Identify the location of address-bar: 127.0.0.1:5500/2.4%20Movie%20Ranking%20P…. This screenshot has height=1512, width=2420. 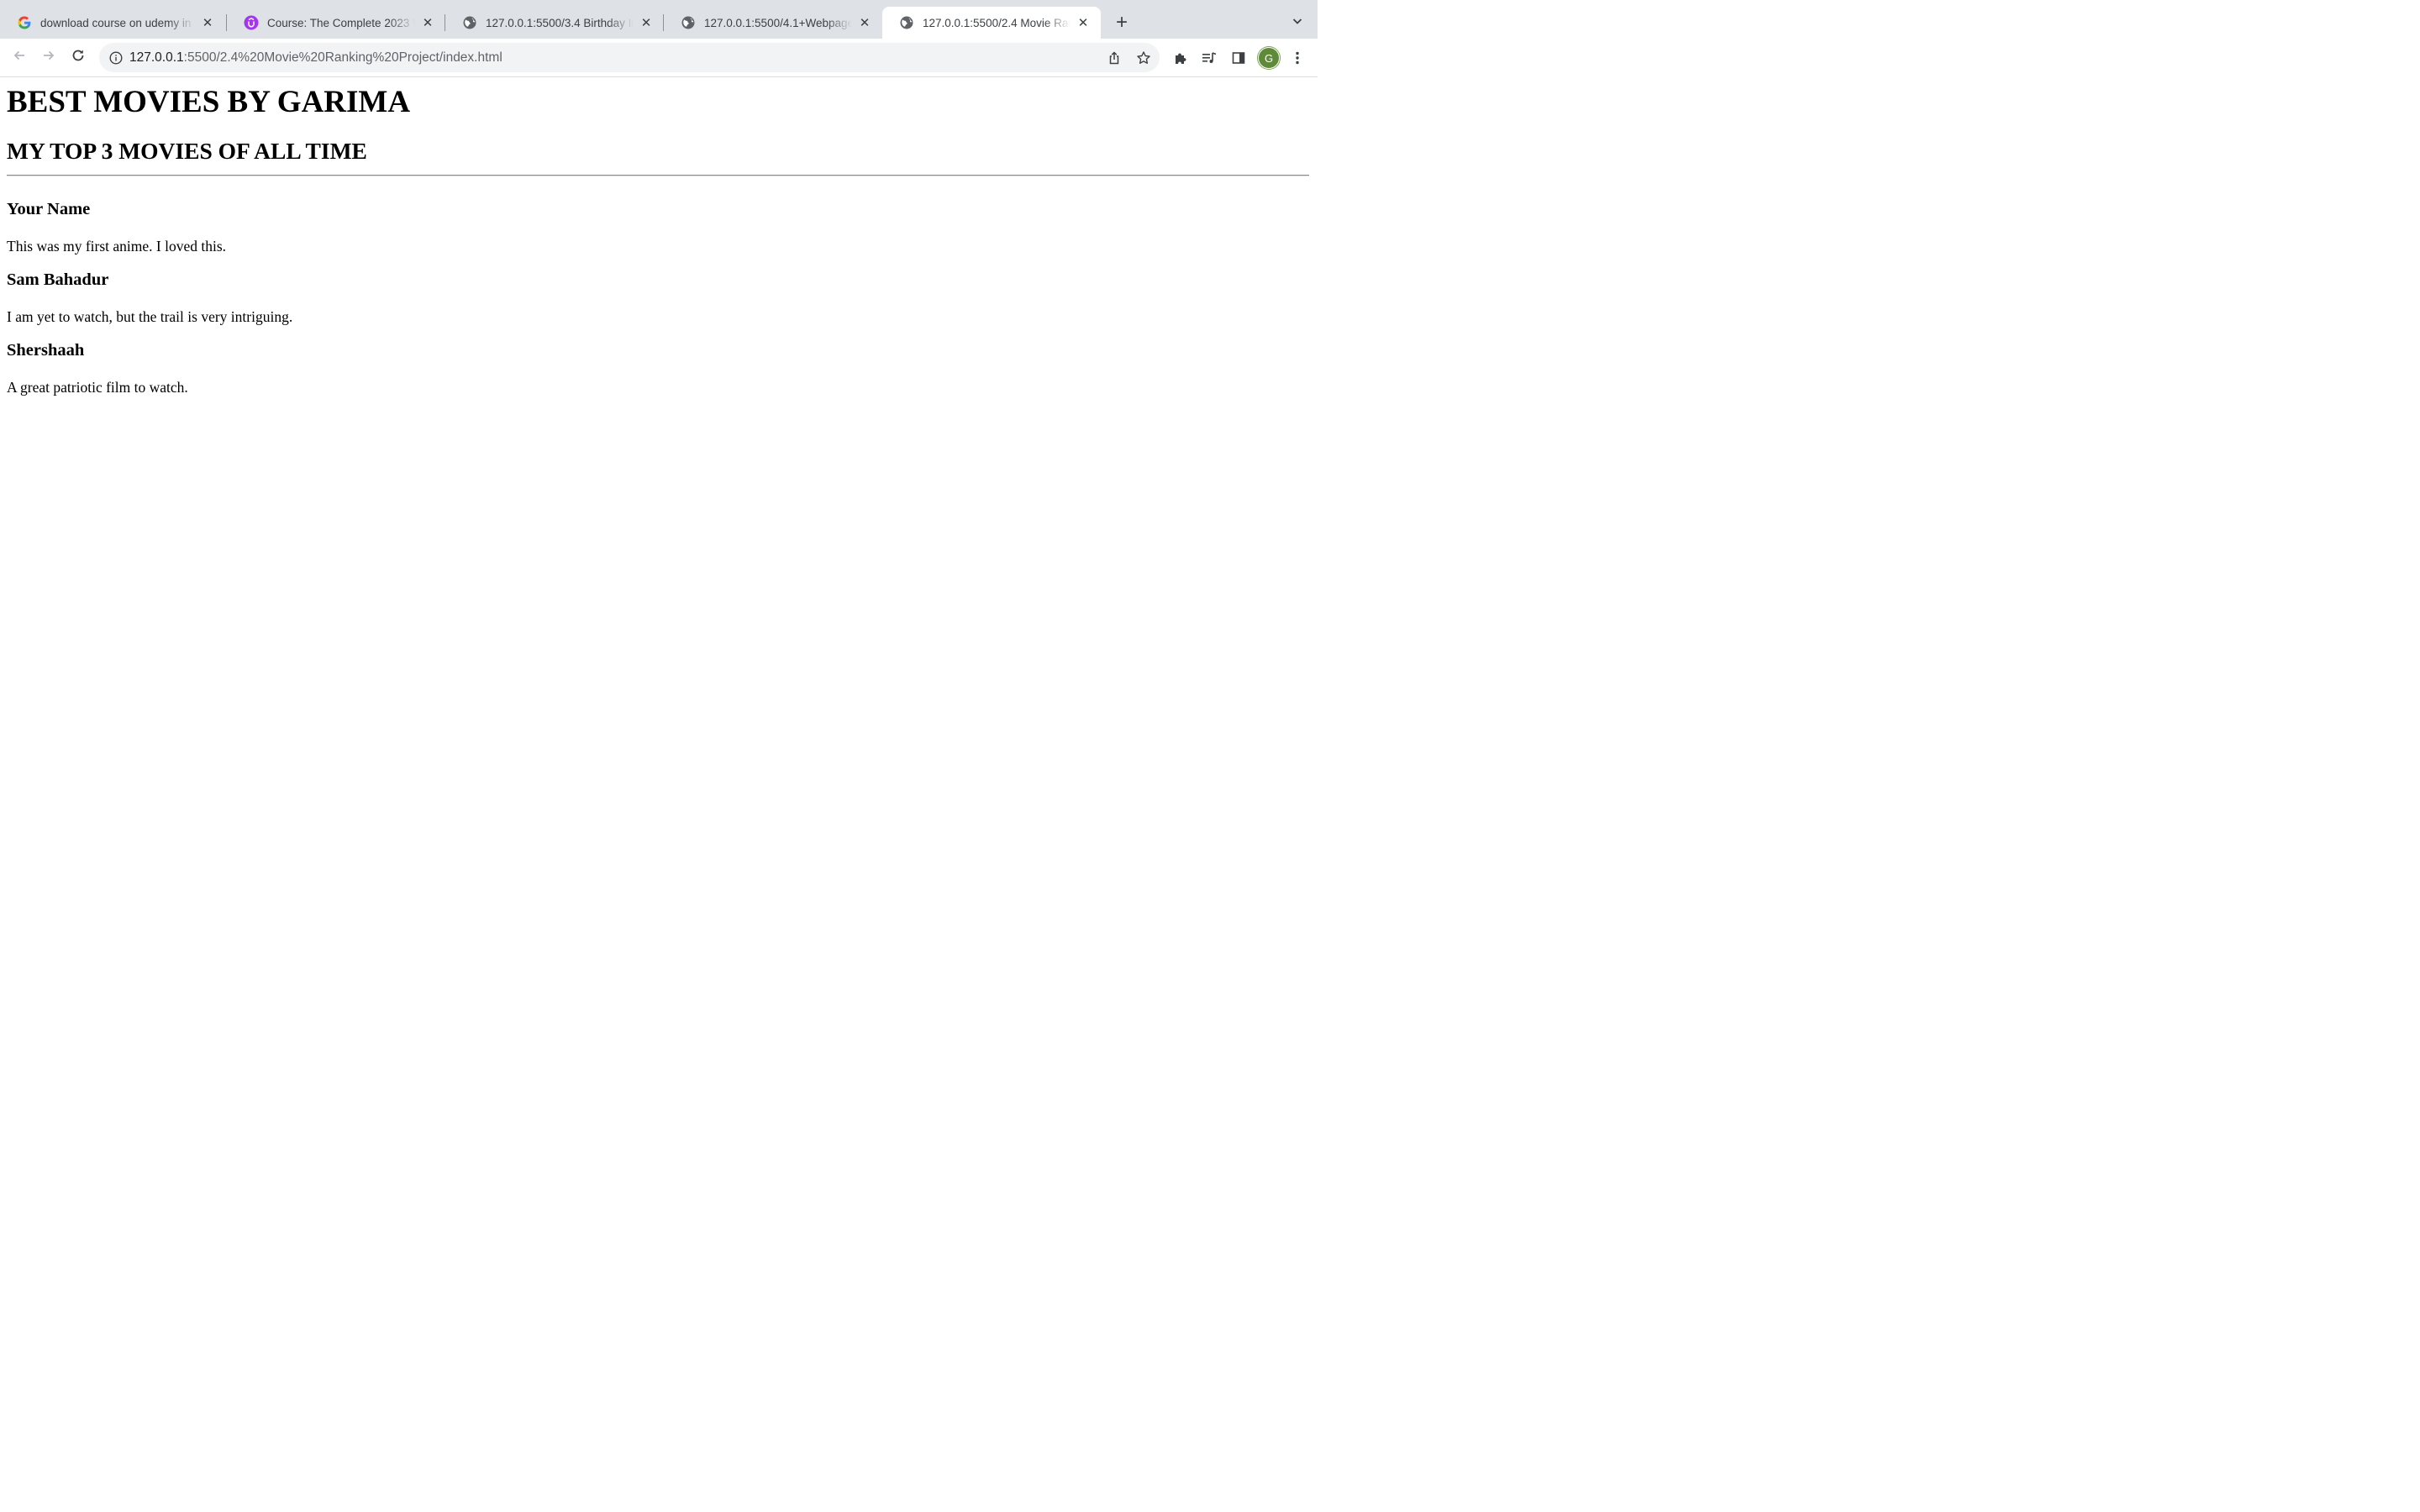
(629, 57).